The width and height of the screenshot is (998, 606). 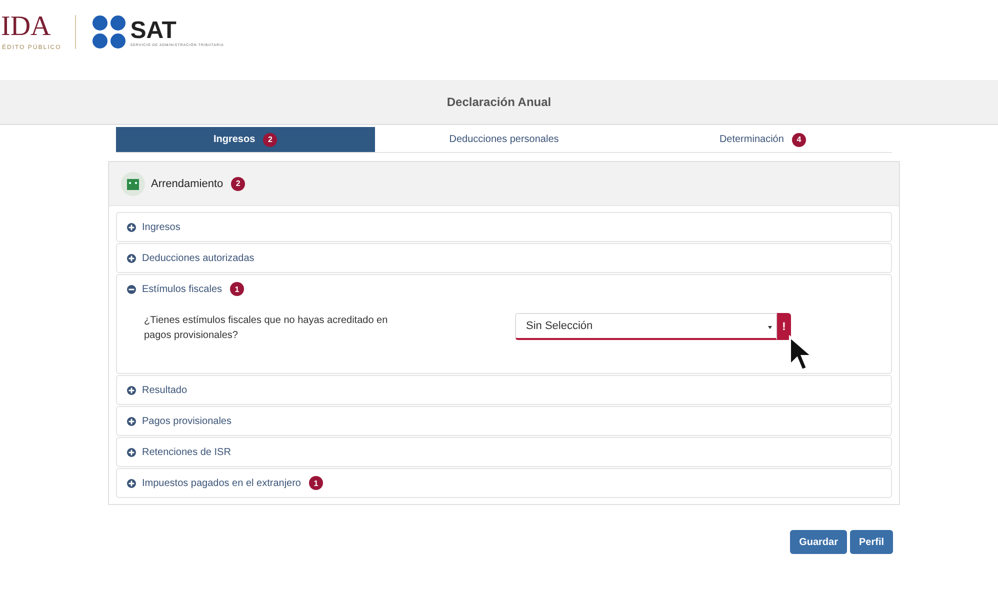 I want to click on panel-title: Arrendamiento, so click(x=187, y=184).